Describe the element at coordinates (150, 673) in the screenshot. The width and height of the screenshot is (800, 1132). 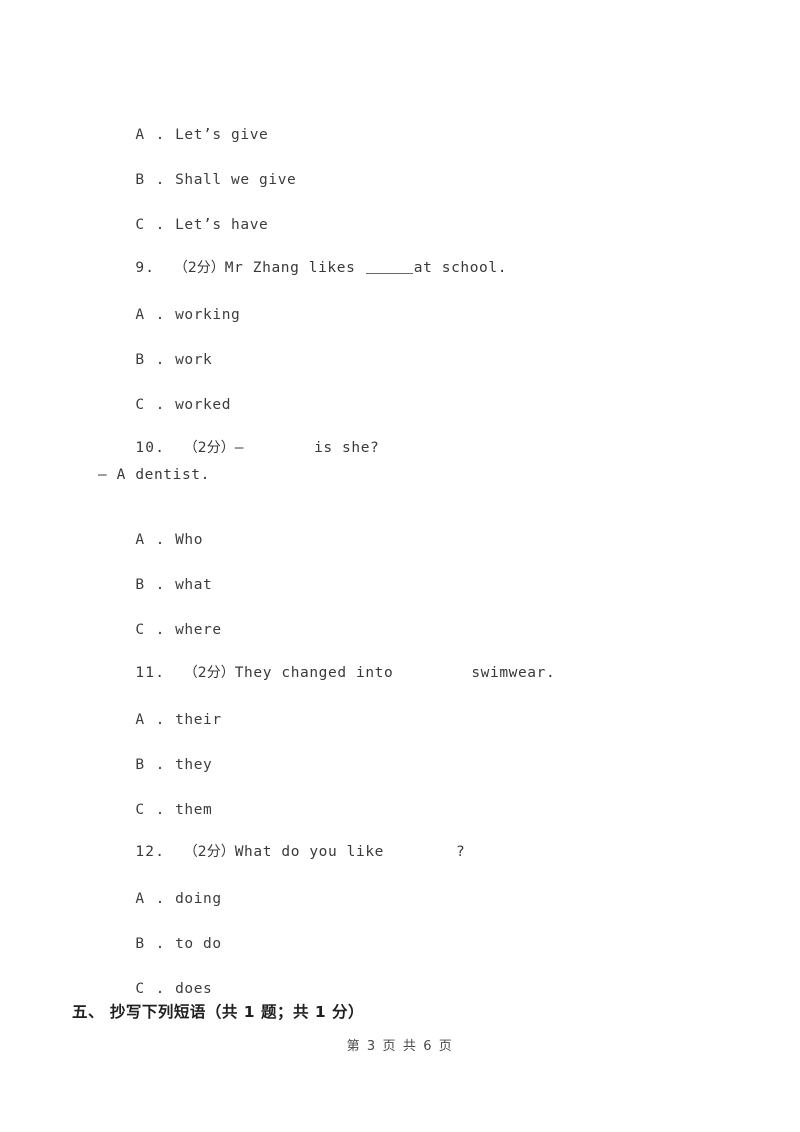
I see `question-number: 11.` at that location.